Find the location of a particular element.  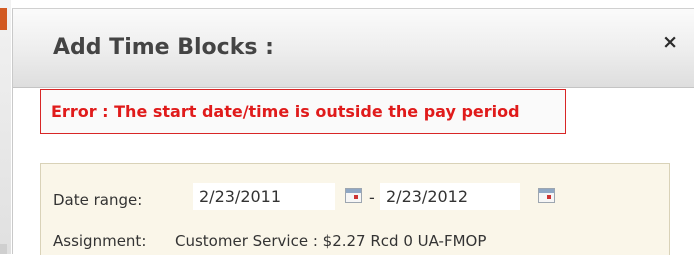

dialog-title: Add Time Blocks : is located at coordinates (163, 47).